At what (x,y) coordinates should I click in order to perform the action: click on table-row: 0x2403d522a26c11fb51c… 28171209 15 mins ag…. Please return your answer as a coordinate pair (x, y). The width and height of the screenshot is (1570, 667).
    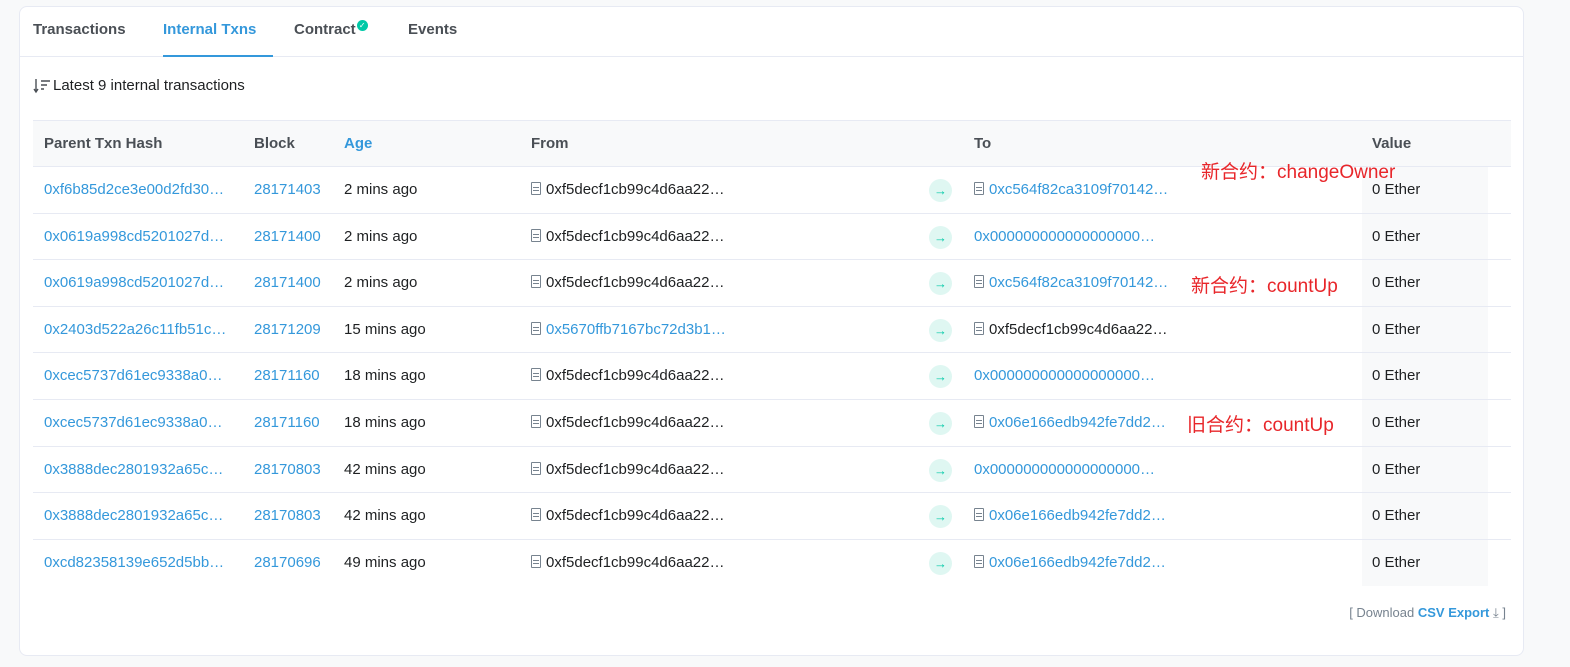
    Looking at the image, I should click on (772, 330).